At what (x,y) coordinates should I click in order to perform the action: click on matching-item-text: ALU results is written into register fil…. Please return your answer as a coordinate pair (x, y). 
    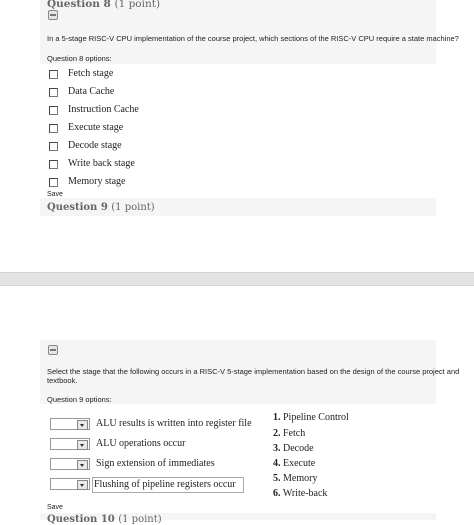
    Looking at the image, I should click on (174, 423).